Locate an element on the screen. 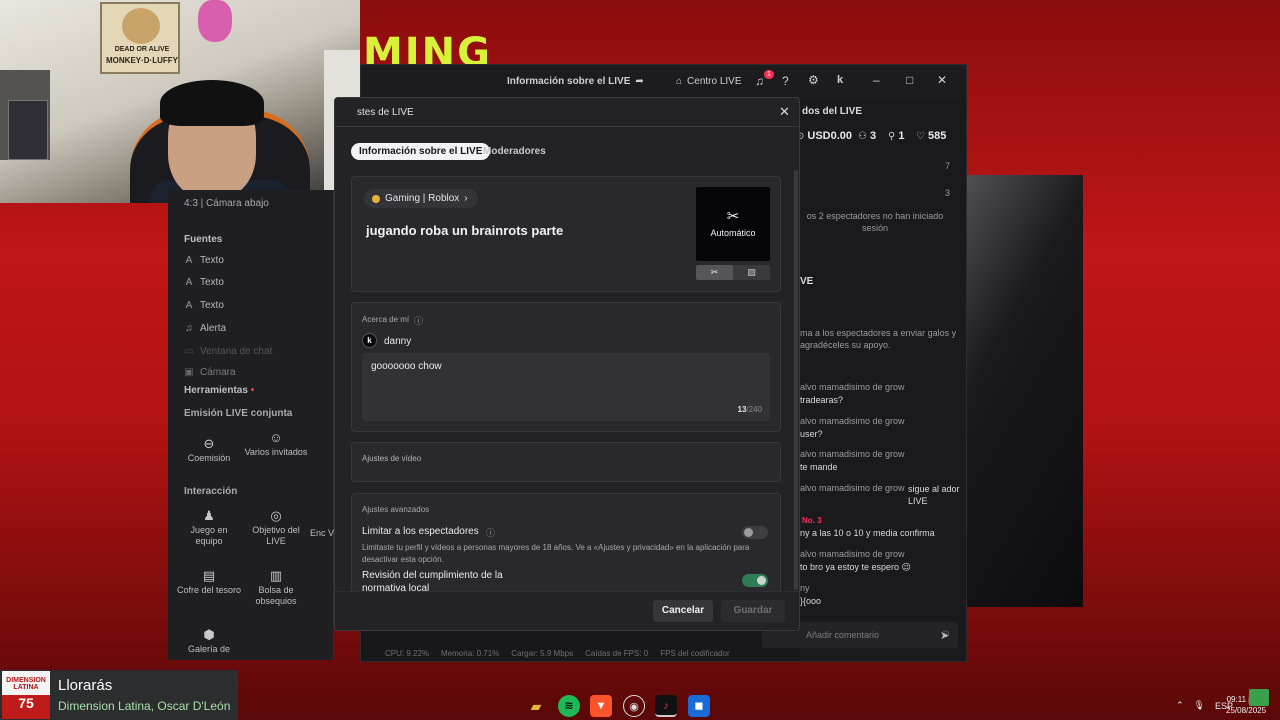 This screenshot has height=720, width=1280. wanted-poster: DEAD OR ALIVE MONKEY·D·LUFFY is located at coordinates (140, 38).